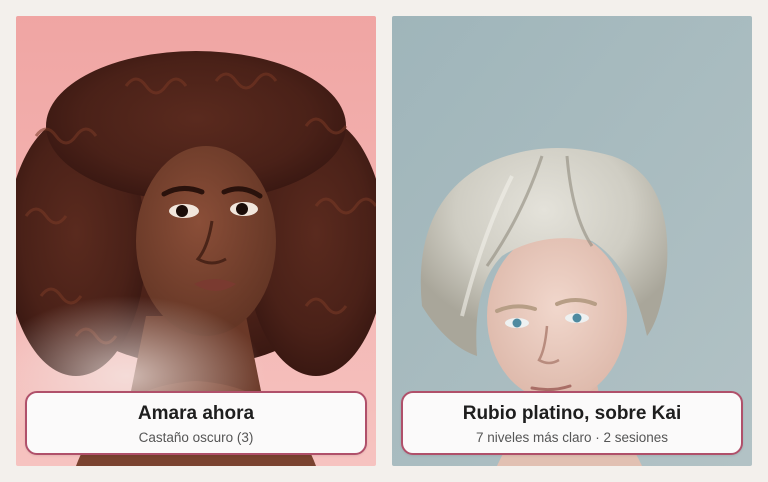 This screenshot has height=482, width=768. What do you see at coordinates (572, 437) in the screenshot?
I see `caption-subtitle: 7 niveles más claro · 2 sesiones` at bounding box center [572, 437].